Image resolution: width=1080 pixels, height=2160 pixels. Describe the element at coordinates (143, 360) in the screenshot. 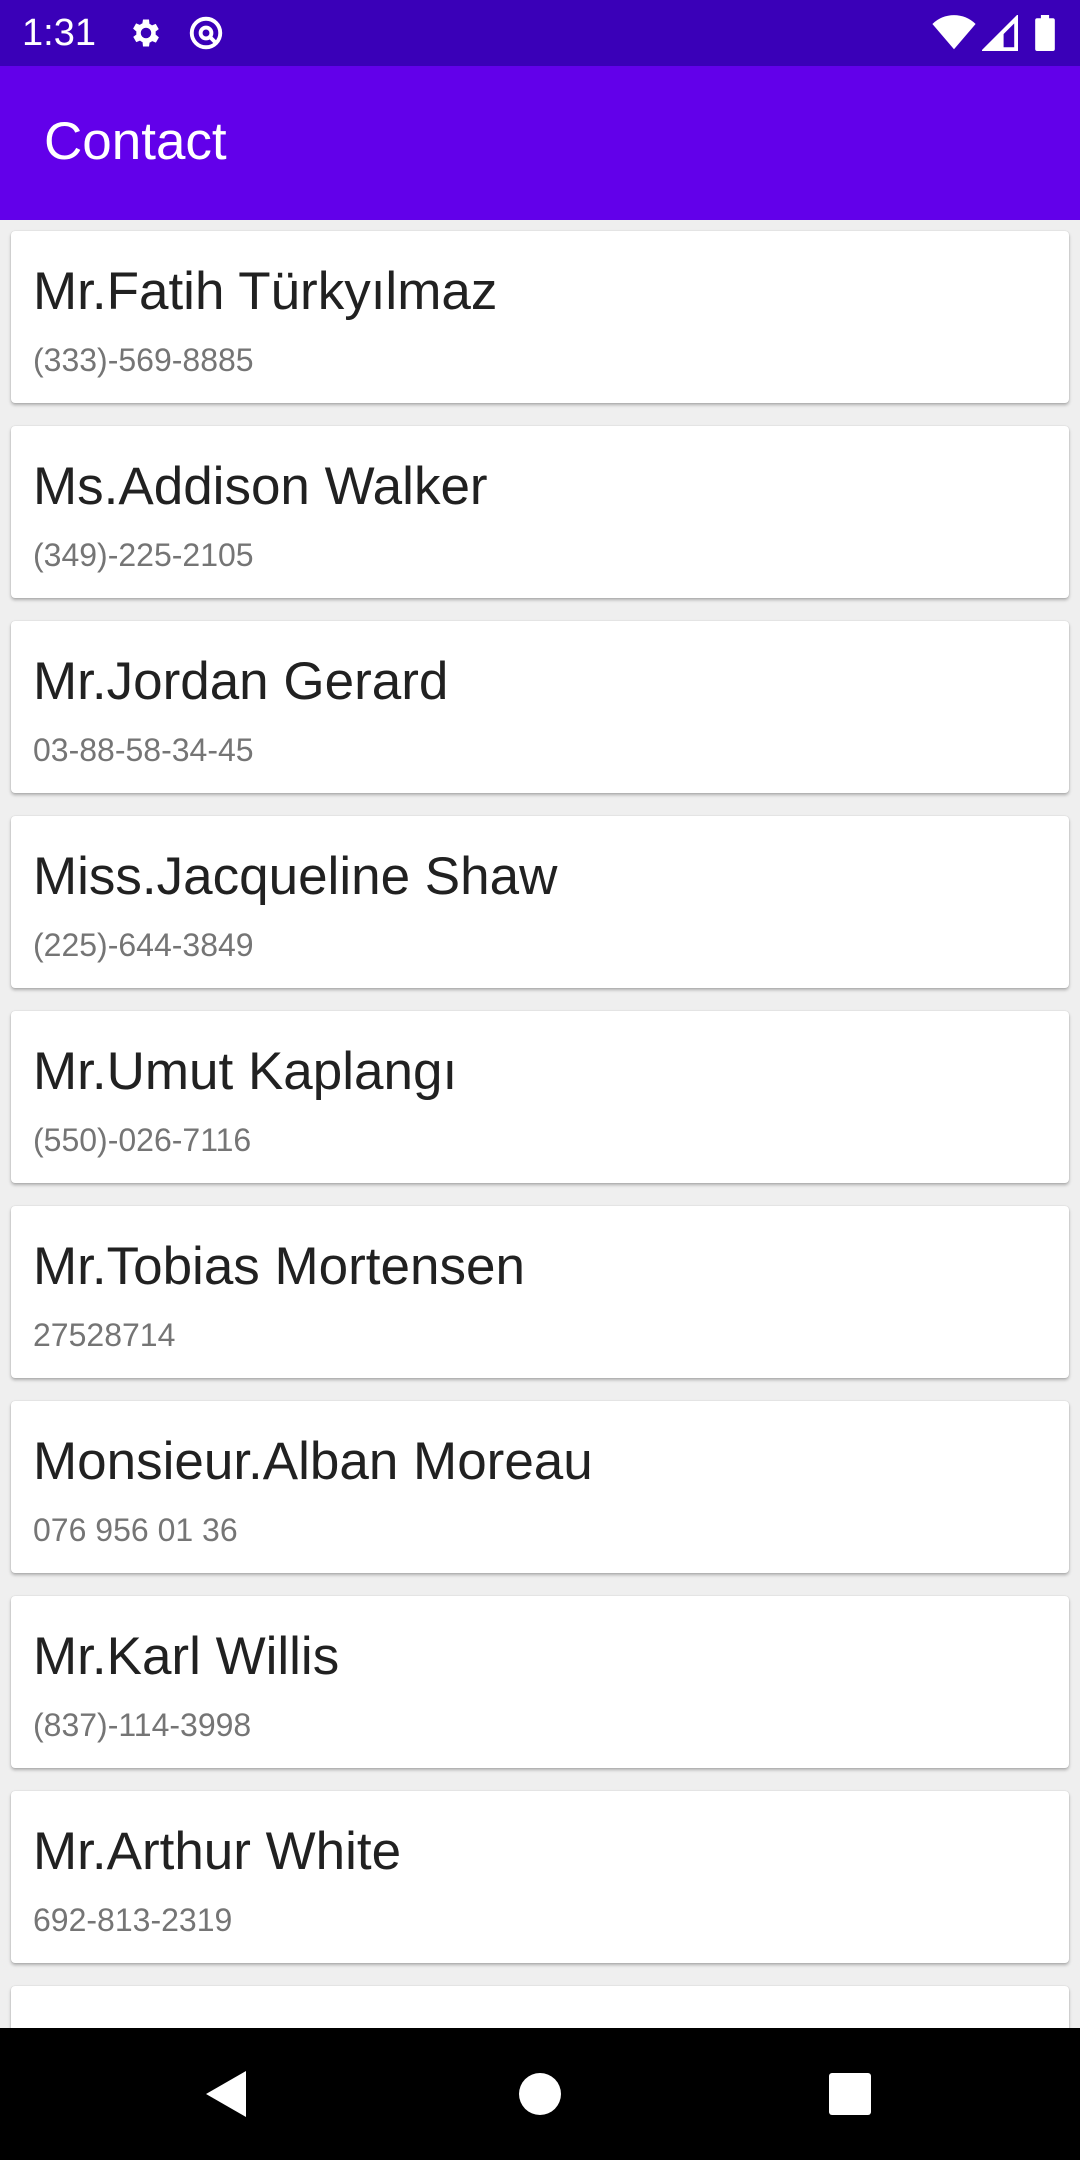

I see `contact-phone: (333)-569-8885` at that location.